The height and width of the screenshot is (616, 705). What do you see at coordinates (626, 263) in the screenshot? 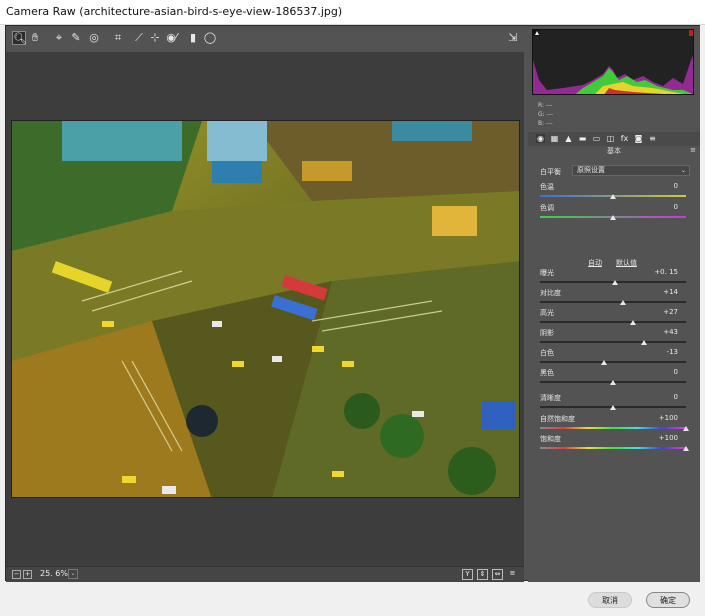
I see `default-link: 默认值` at bounding box center [626, 263].